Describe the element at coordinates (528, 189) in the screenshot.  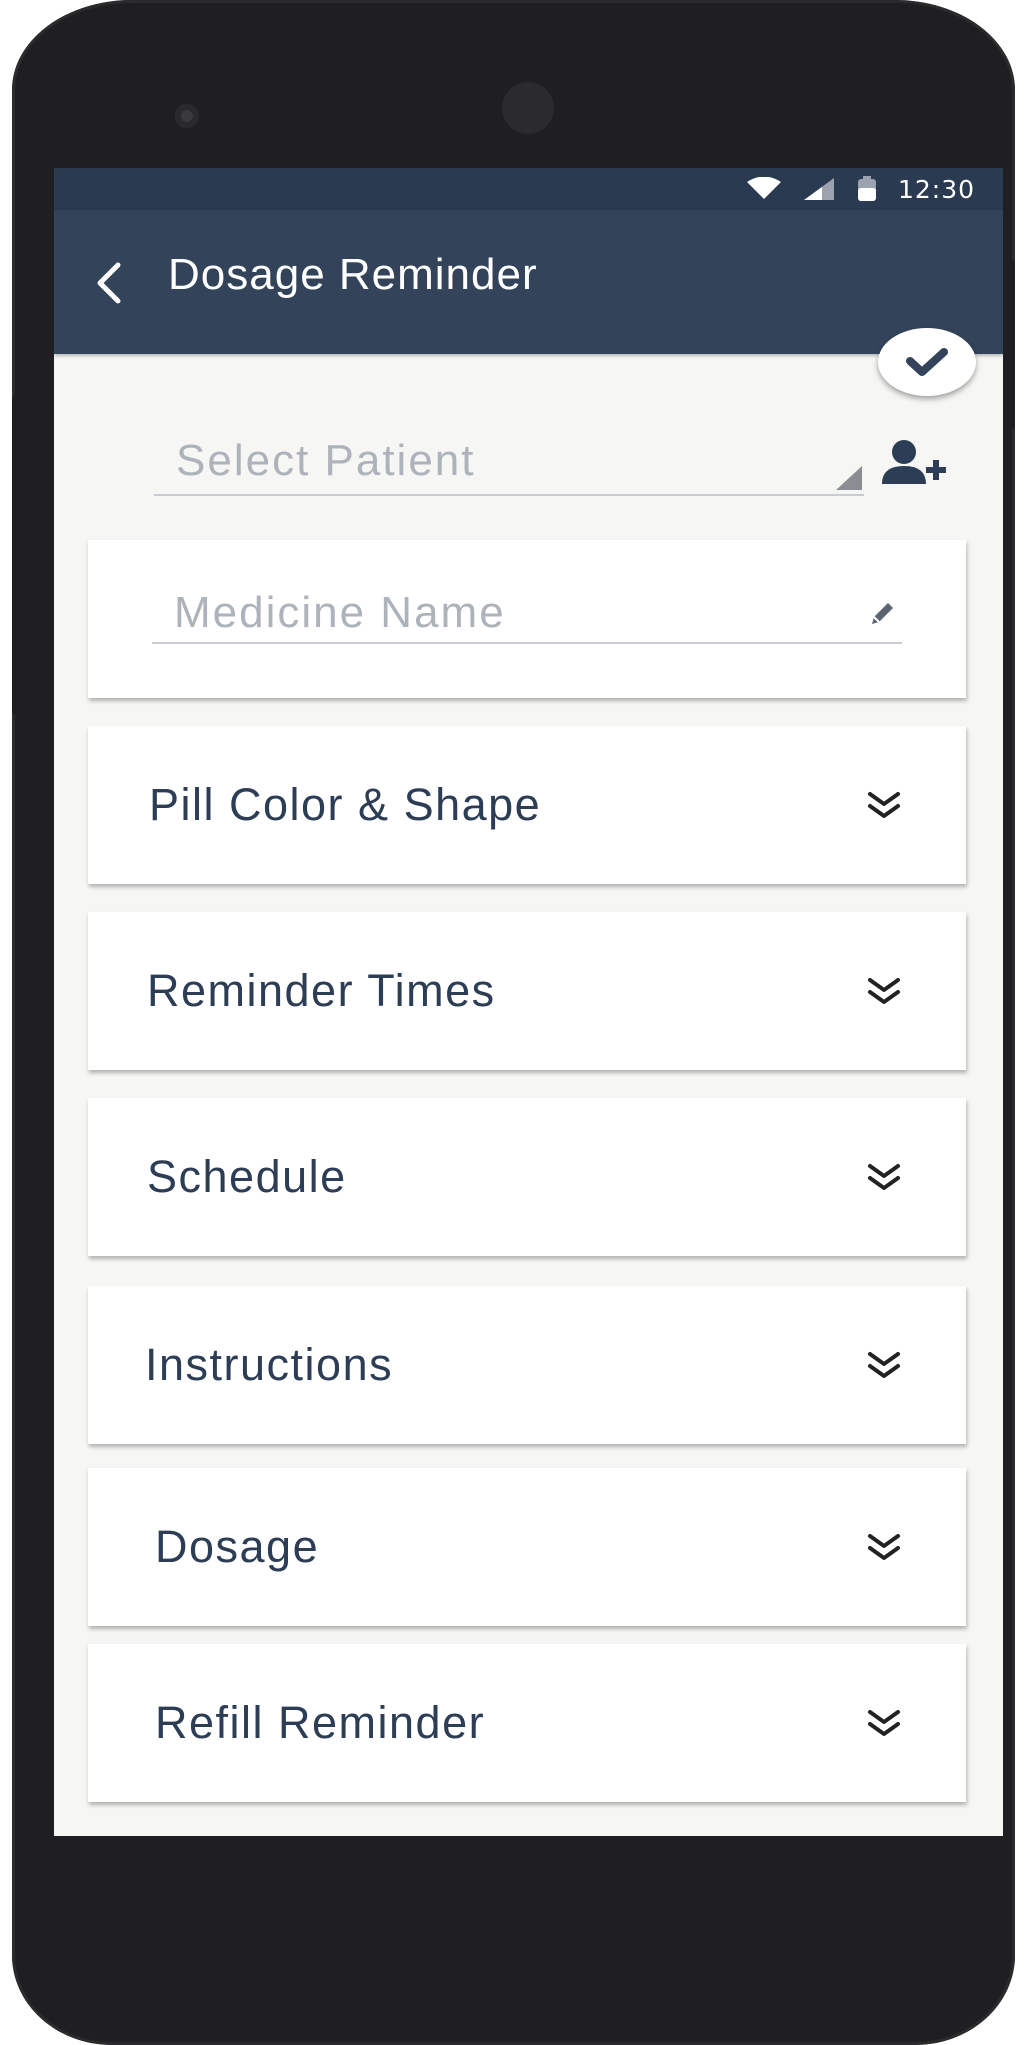
I see `status-bar: 12:30` at that location.